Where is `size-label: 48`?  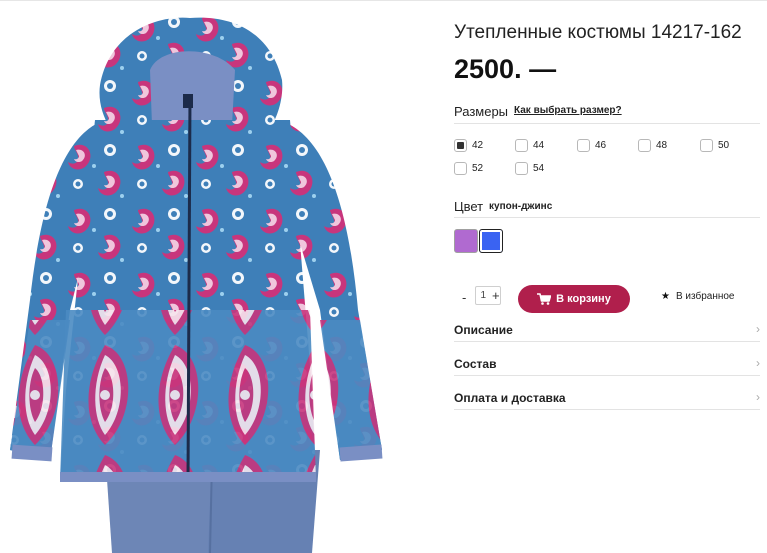
size-label: 48 is located at coordinates (662, 145).